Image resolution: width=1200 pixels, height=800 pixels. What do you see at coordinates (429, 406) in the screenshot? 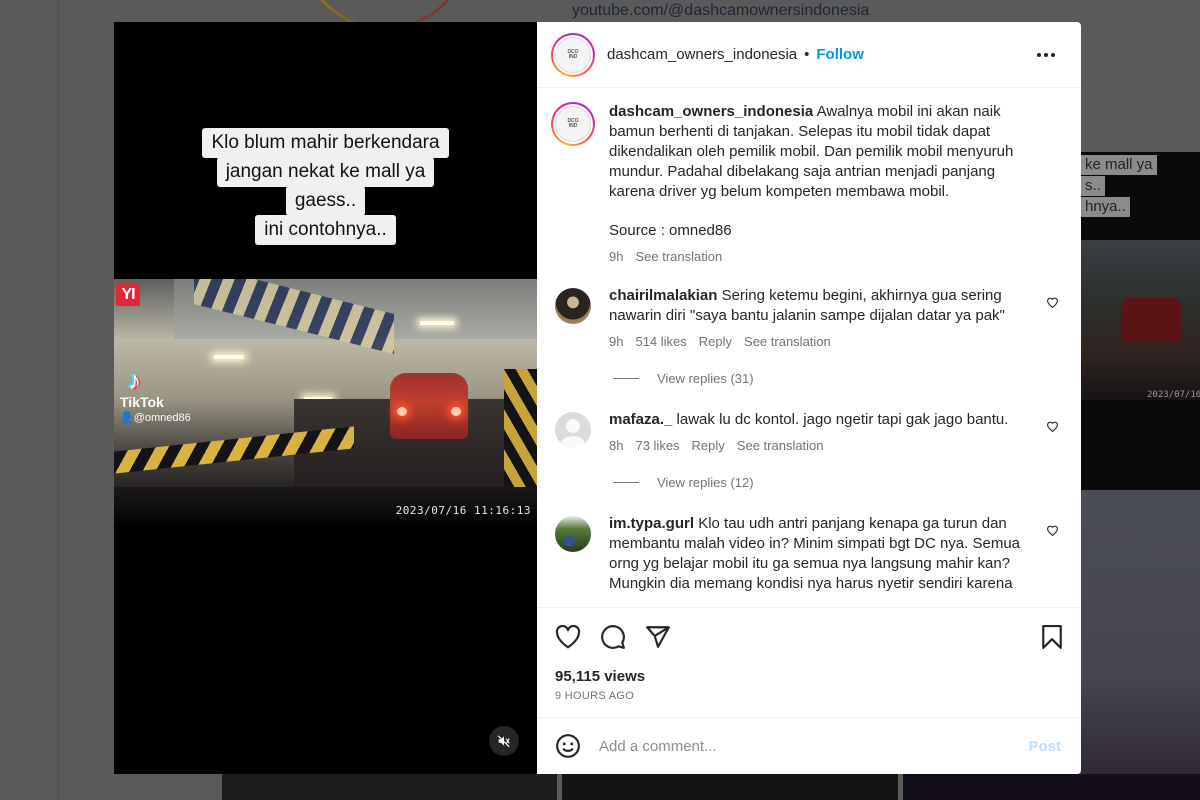
I see `red-car` at bounding box center [429, 406].